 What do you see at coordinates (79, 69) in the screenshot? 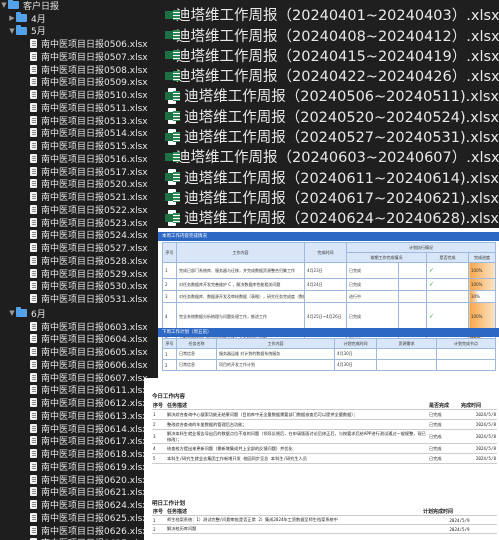
I see `tree-file: 南中医项目日报0508.xlsx` at bounding box center [79, 69].